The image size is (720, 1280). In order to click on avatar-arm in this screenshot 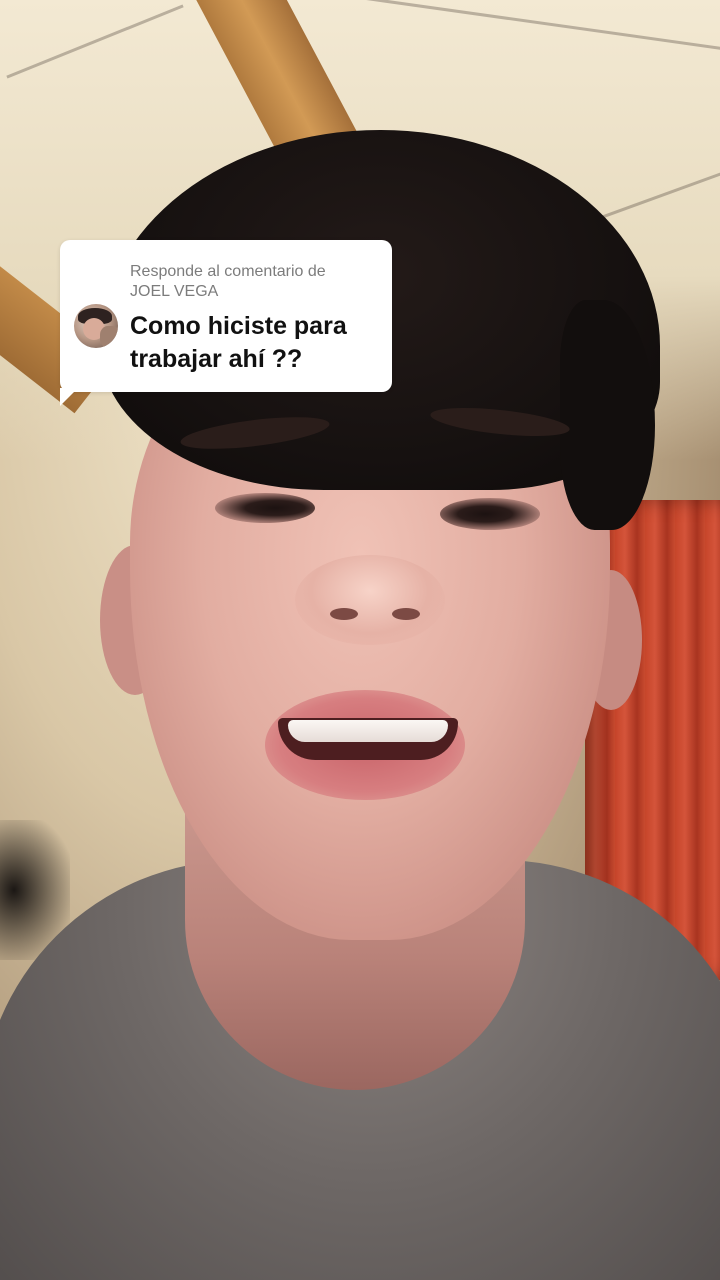, I will do `click(109, 337)`.